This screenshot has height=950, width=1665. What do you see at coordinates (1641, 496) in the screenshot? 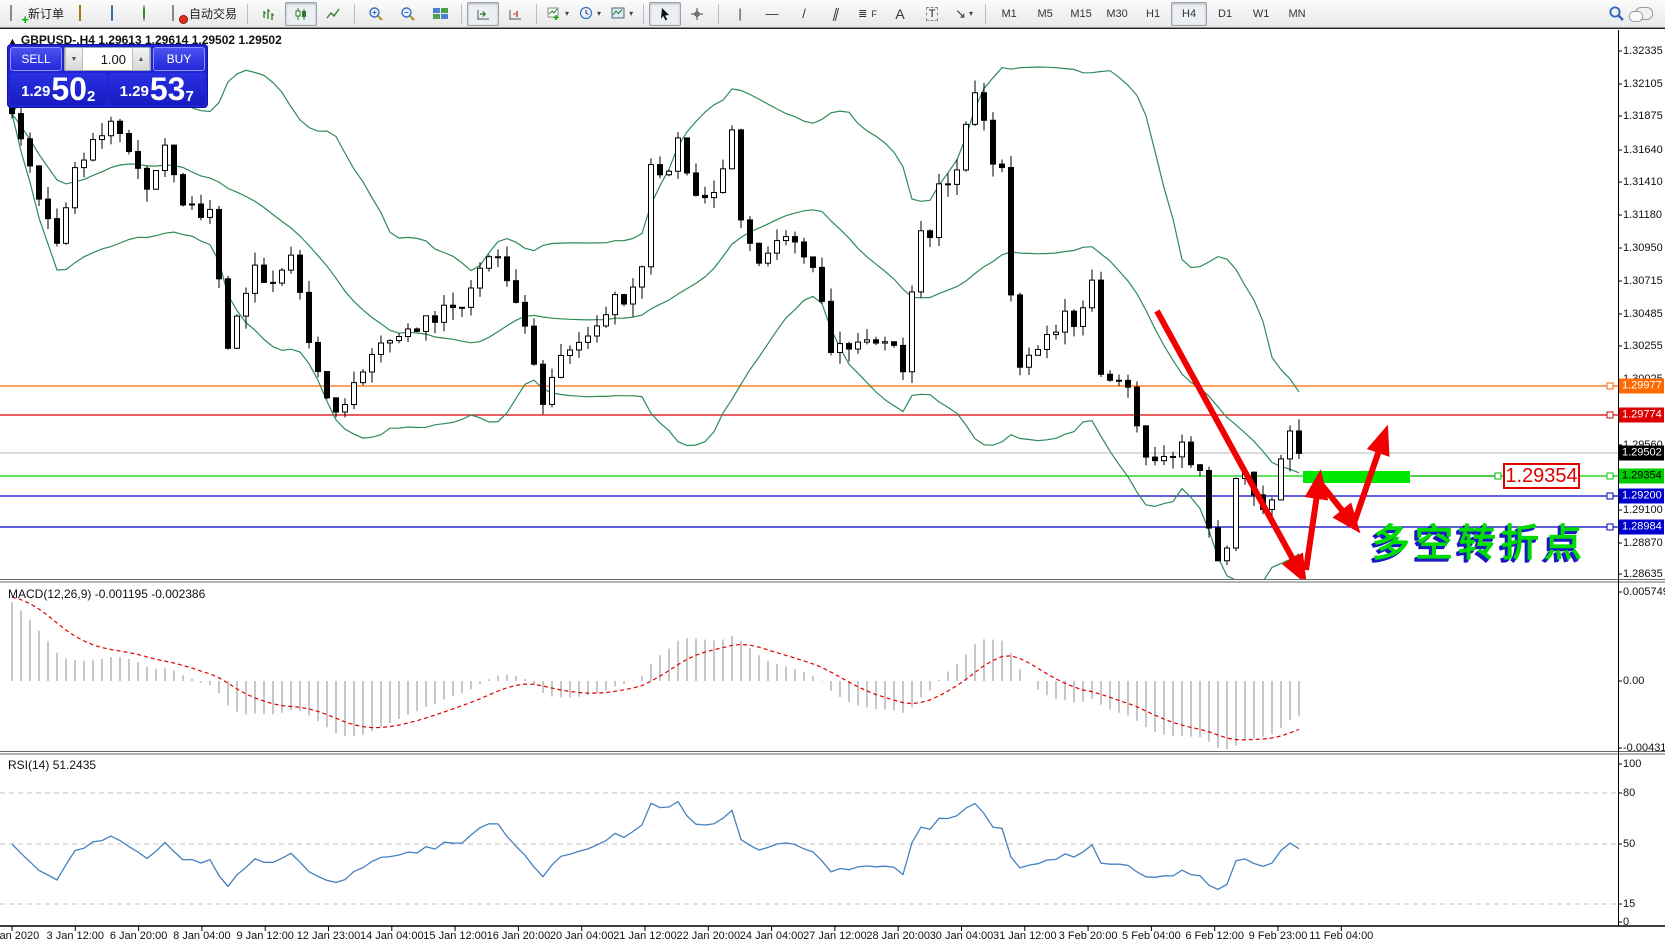
I see `price-level-tag: 1.29200` at bounding box center [1641, 496].